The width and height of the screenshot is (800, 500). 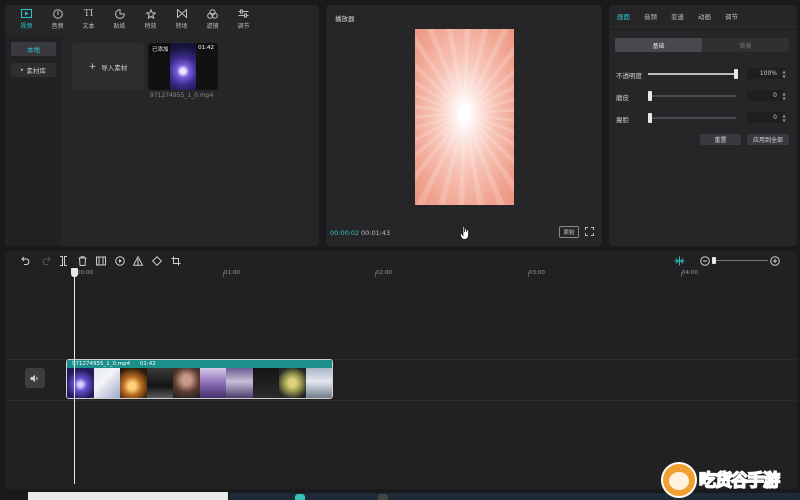 I want to click on split-icon, so click(x=63, y=260).